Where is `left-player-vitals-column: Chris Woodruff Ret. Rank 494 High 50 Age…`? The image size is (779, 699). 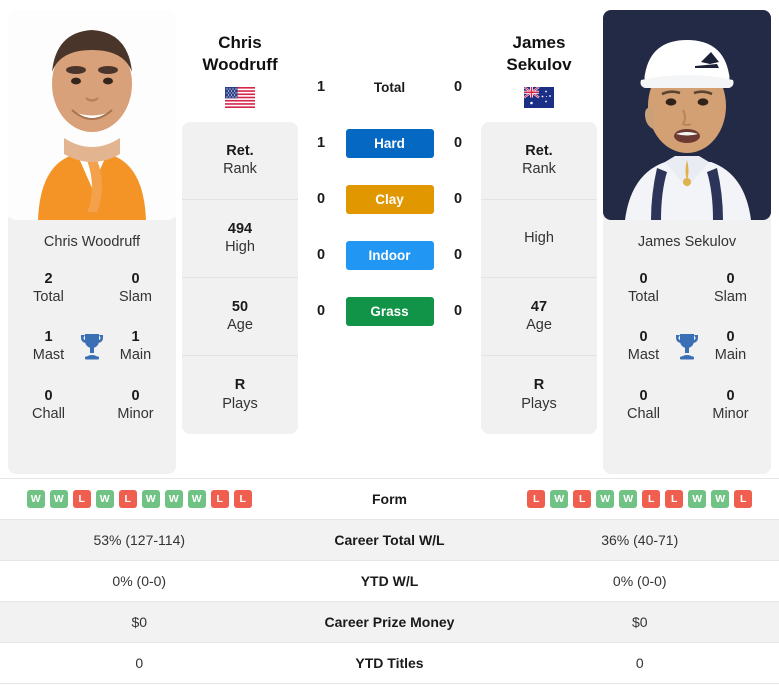 left-player-vitals-column: Chris Woodruff Ret. Rank 494 High 50 Age… is located at coordinates (240, 222).